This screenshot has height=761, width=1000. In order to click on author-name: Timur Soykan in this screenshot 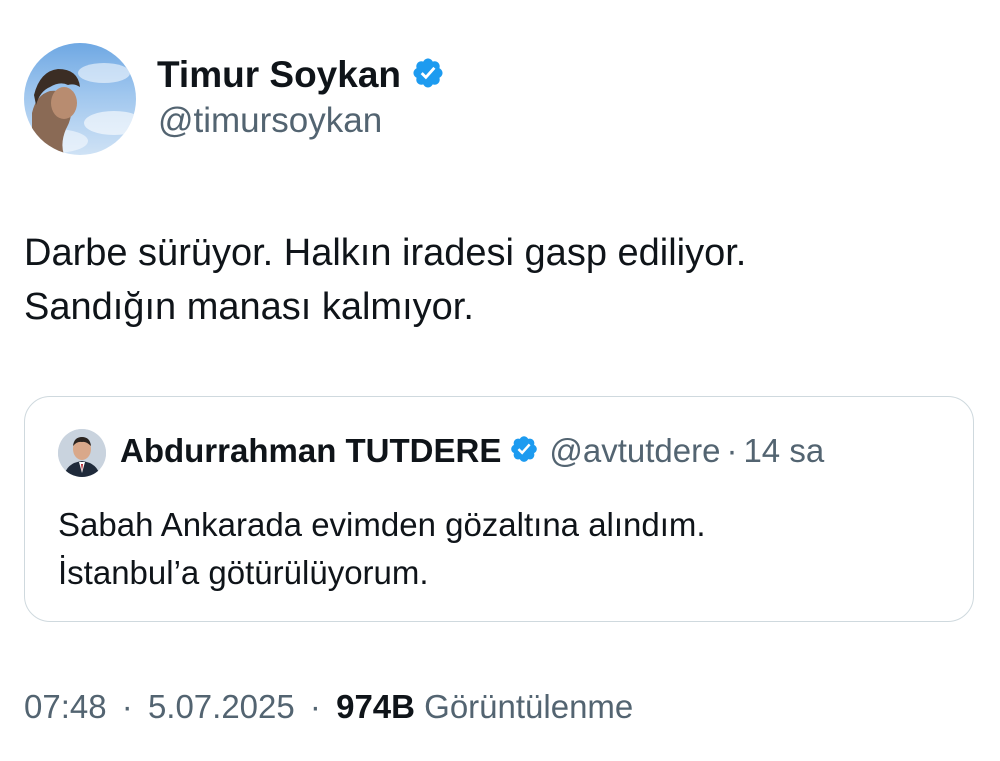, I will do `click(279, 75)`.